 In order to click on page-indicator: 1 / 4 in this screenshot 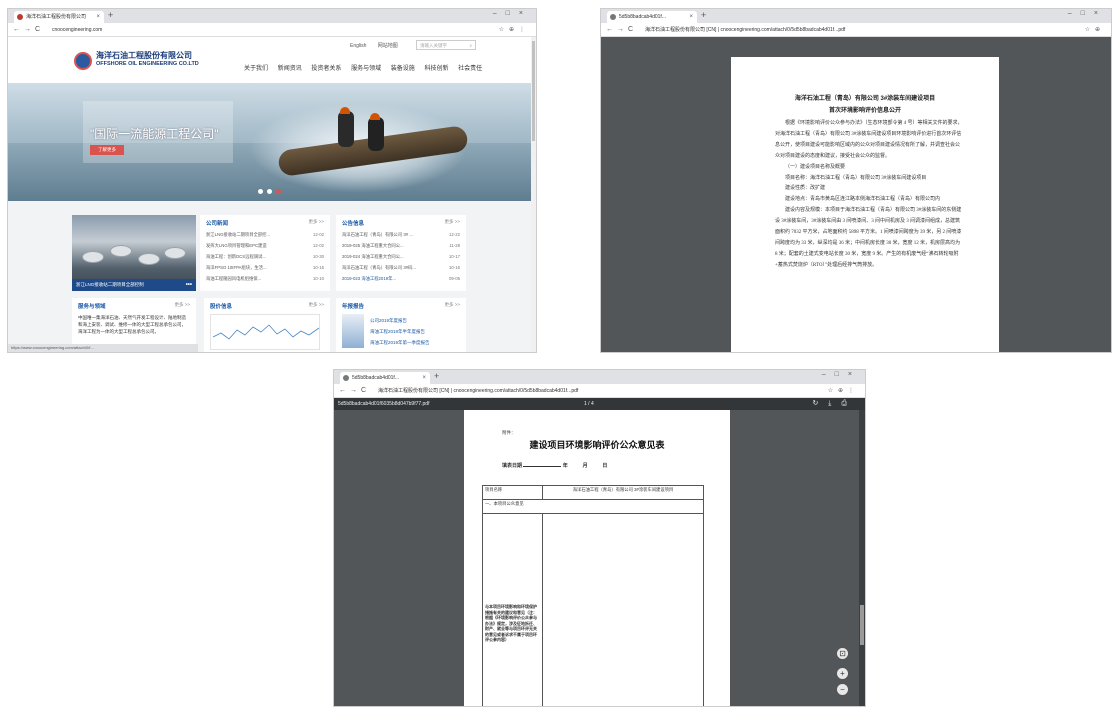, I will do `click(589, 404)`.